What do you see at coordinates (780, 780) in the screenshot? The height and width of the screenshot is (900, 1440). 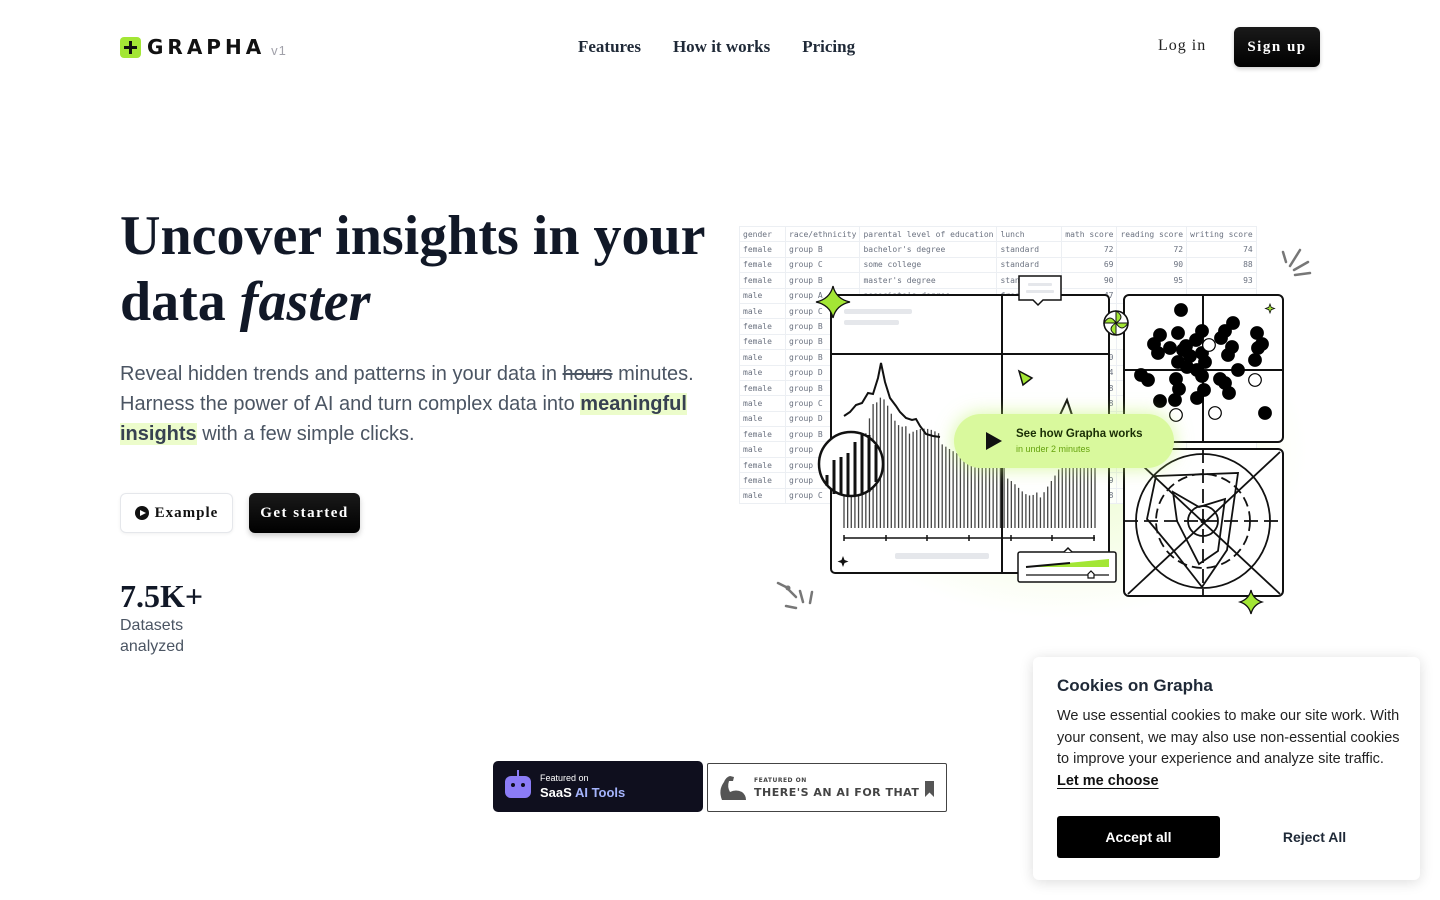 I see `taaft-featured-label: FEATURED ON` at bounding box center [780, 780].